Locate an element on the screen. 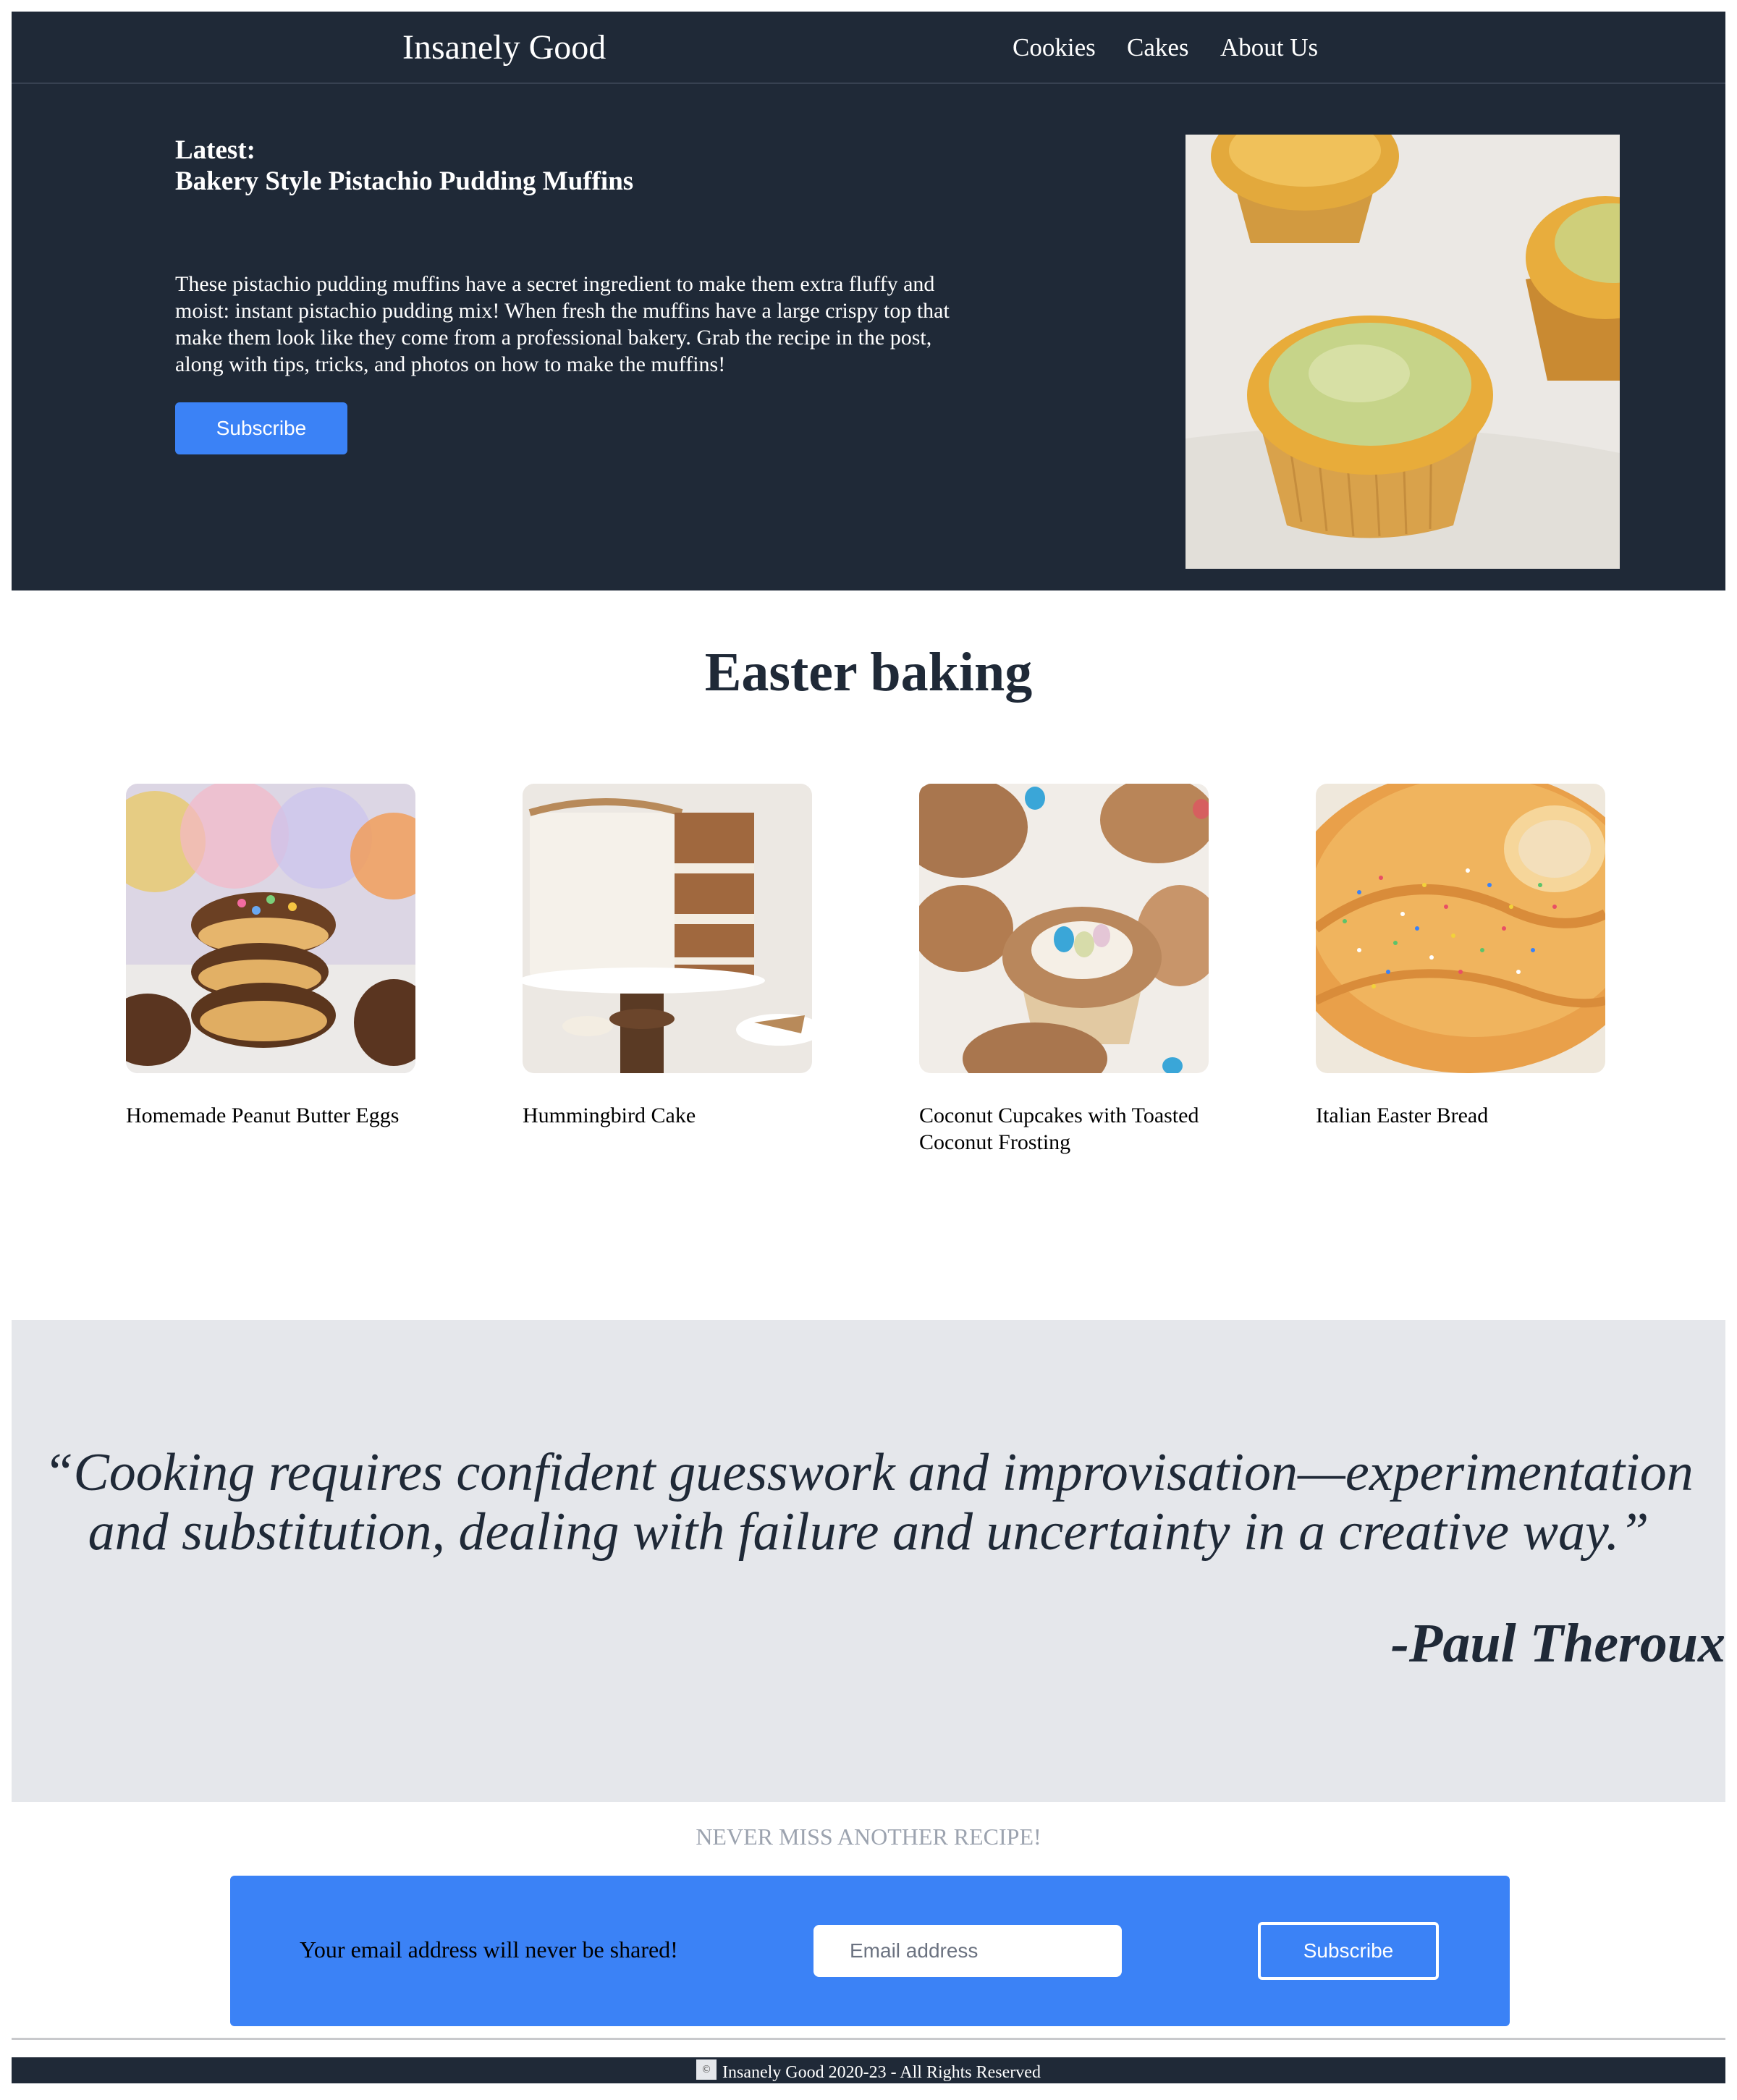 The height and width of the screenshot is (2100, 1737). top-nav: Insanely Good Cookies Cakes About Us is located at coordinates (868, 48).